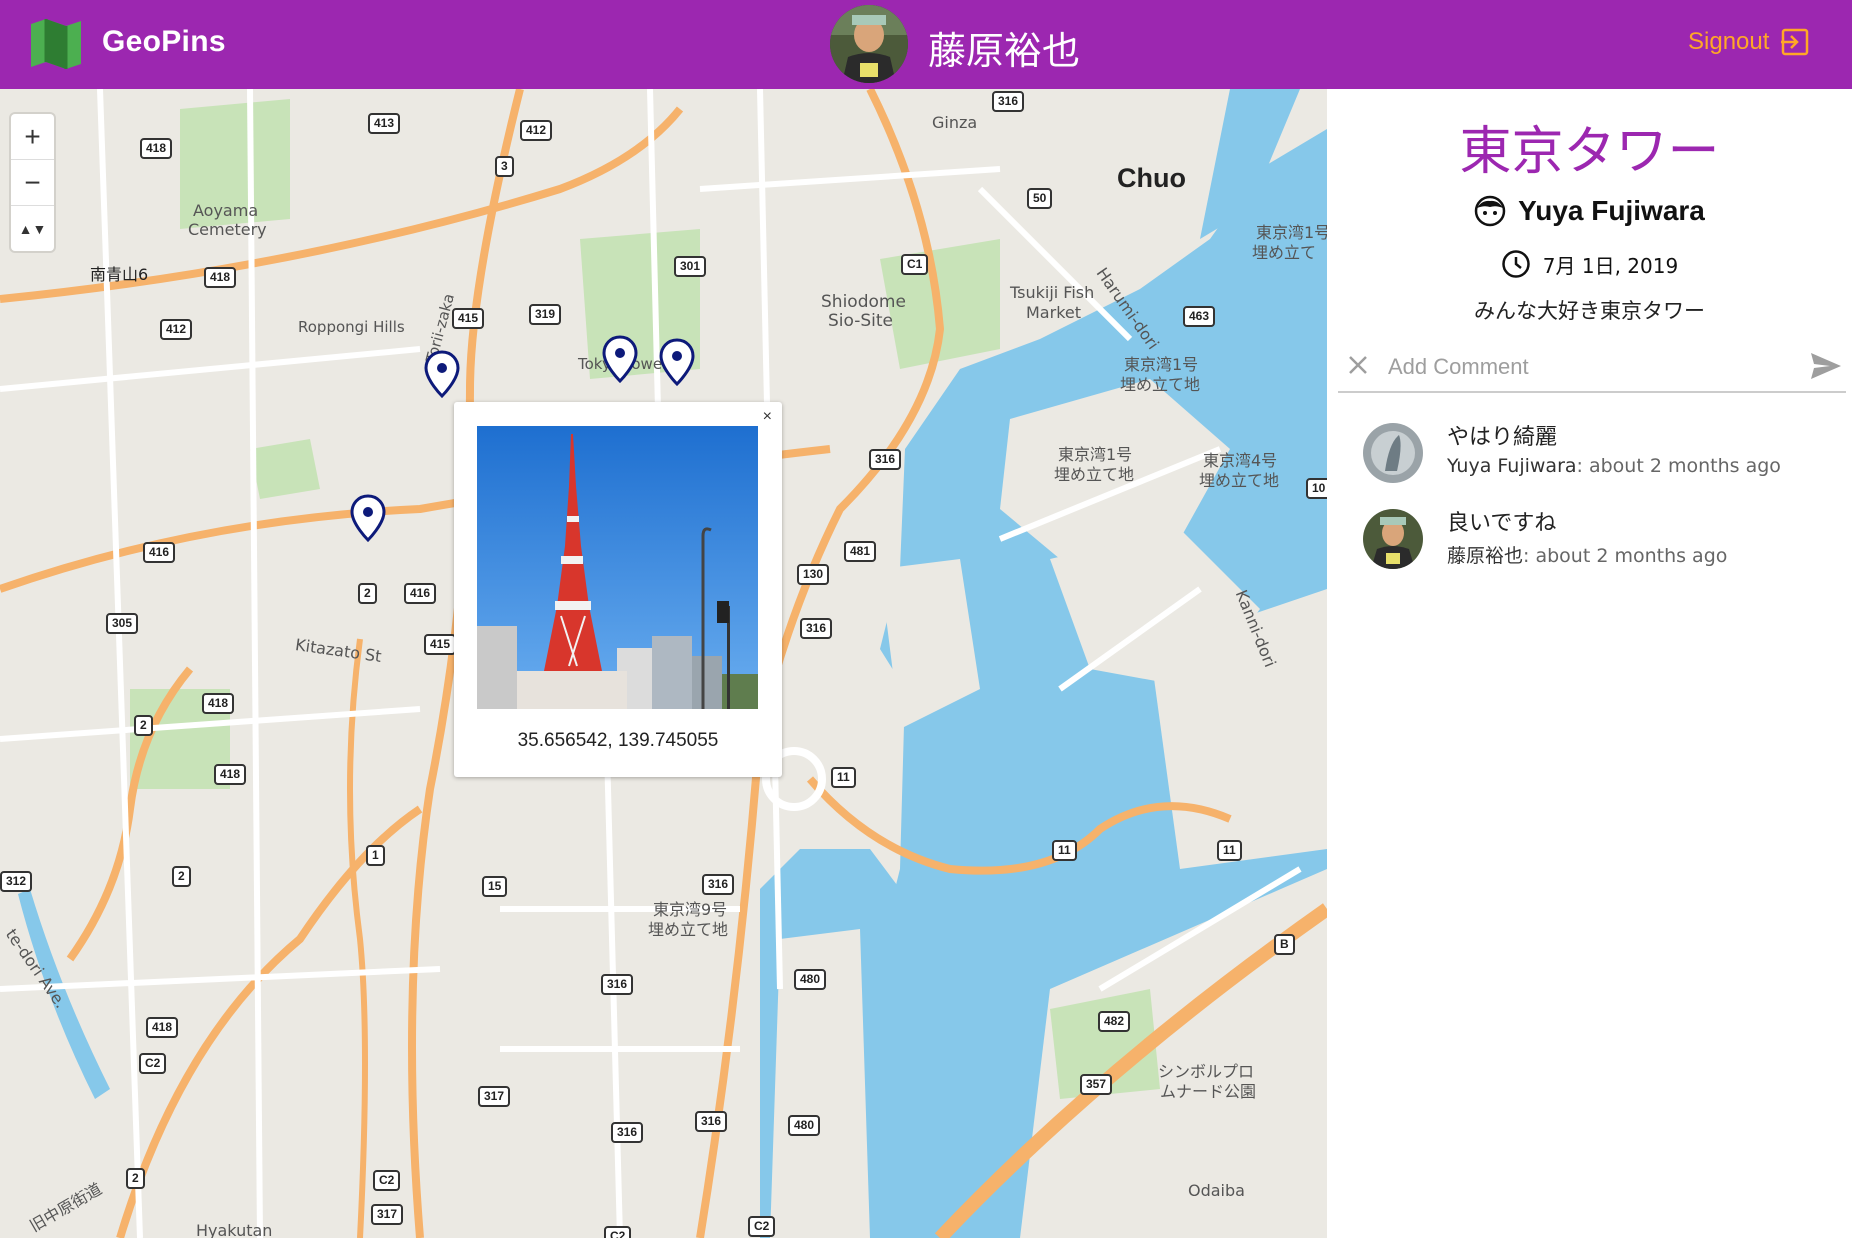 This screenshot has height=1238, width=1852. I want to click on app-bar: GeoPins 藤原裕也 Signout, so click(926, 44).